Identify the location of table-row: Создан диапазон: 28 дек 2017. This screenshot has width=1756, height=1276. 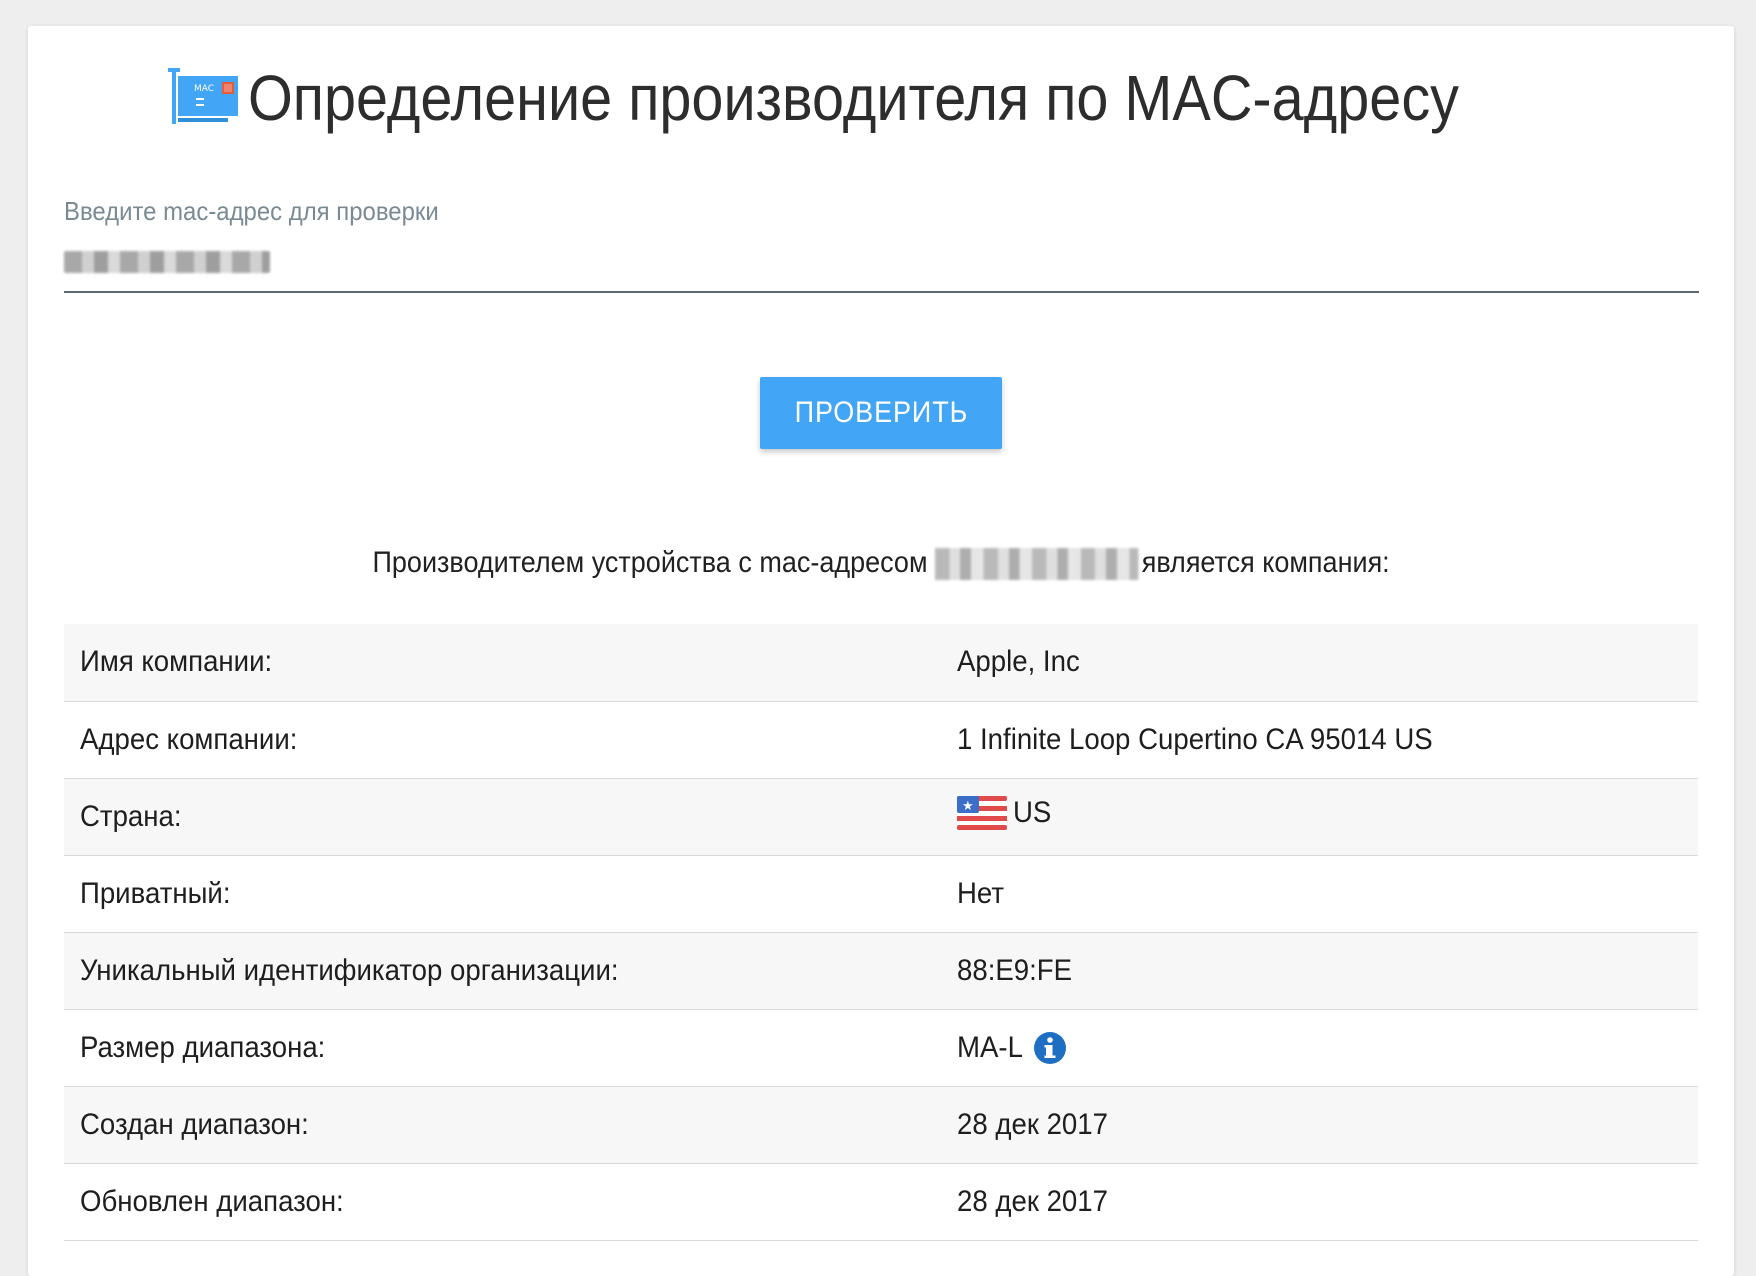
(881, 1125).